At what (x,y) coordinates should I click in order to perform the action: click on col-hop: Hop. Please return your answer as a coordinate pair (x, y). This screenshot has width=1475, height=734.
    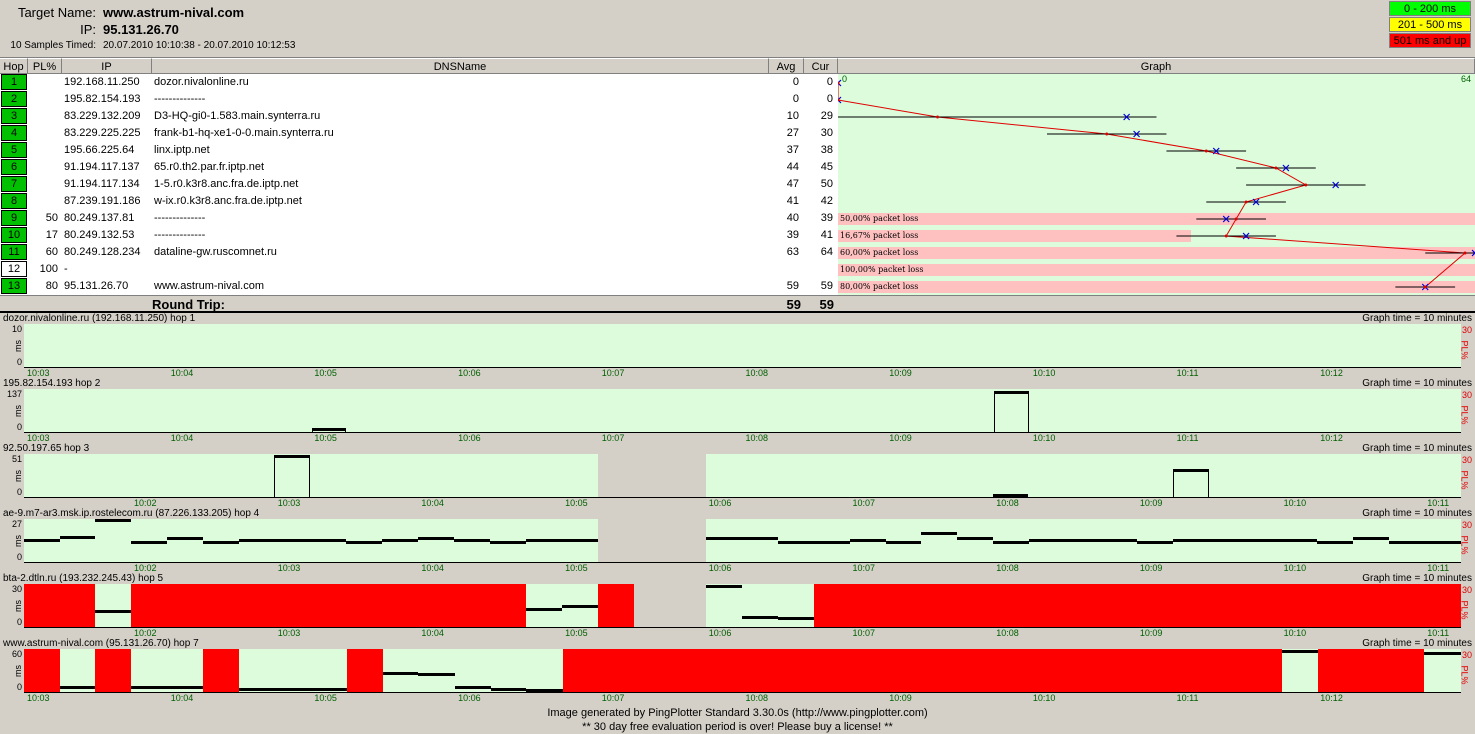
    Looking at the image, I should click on (14, 66).